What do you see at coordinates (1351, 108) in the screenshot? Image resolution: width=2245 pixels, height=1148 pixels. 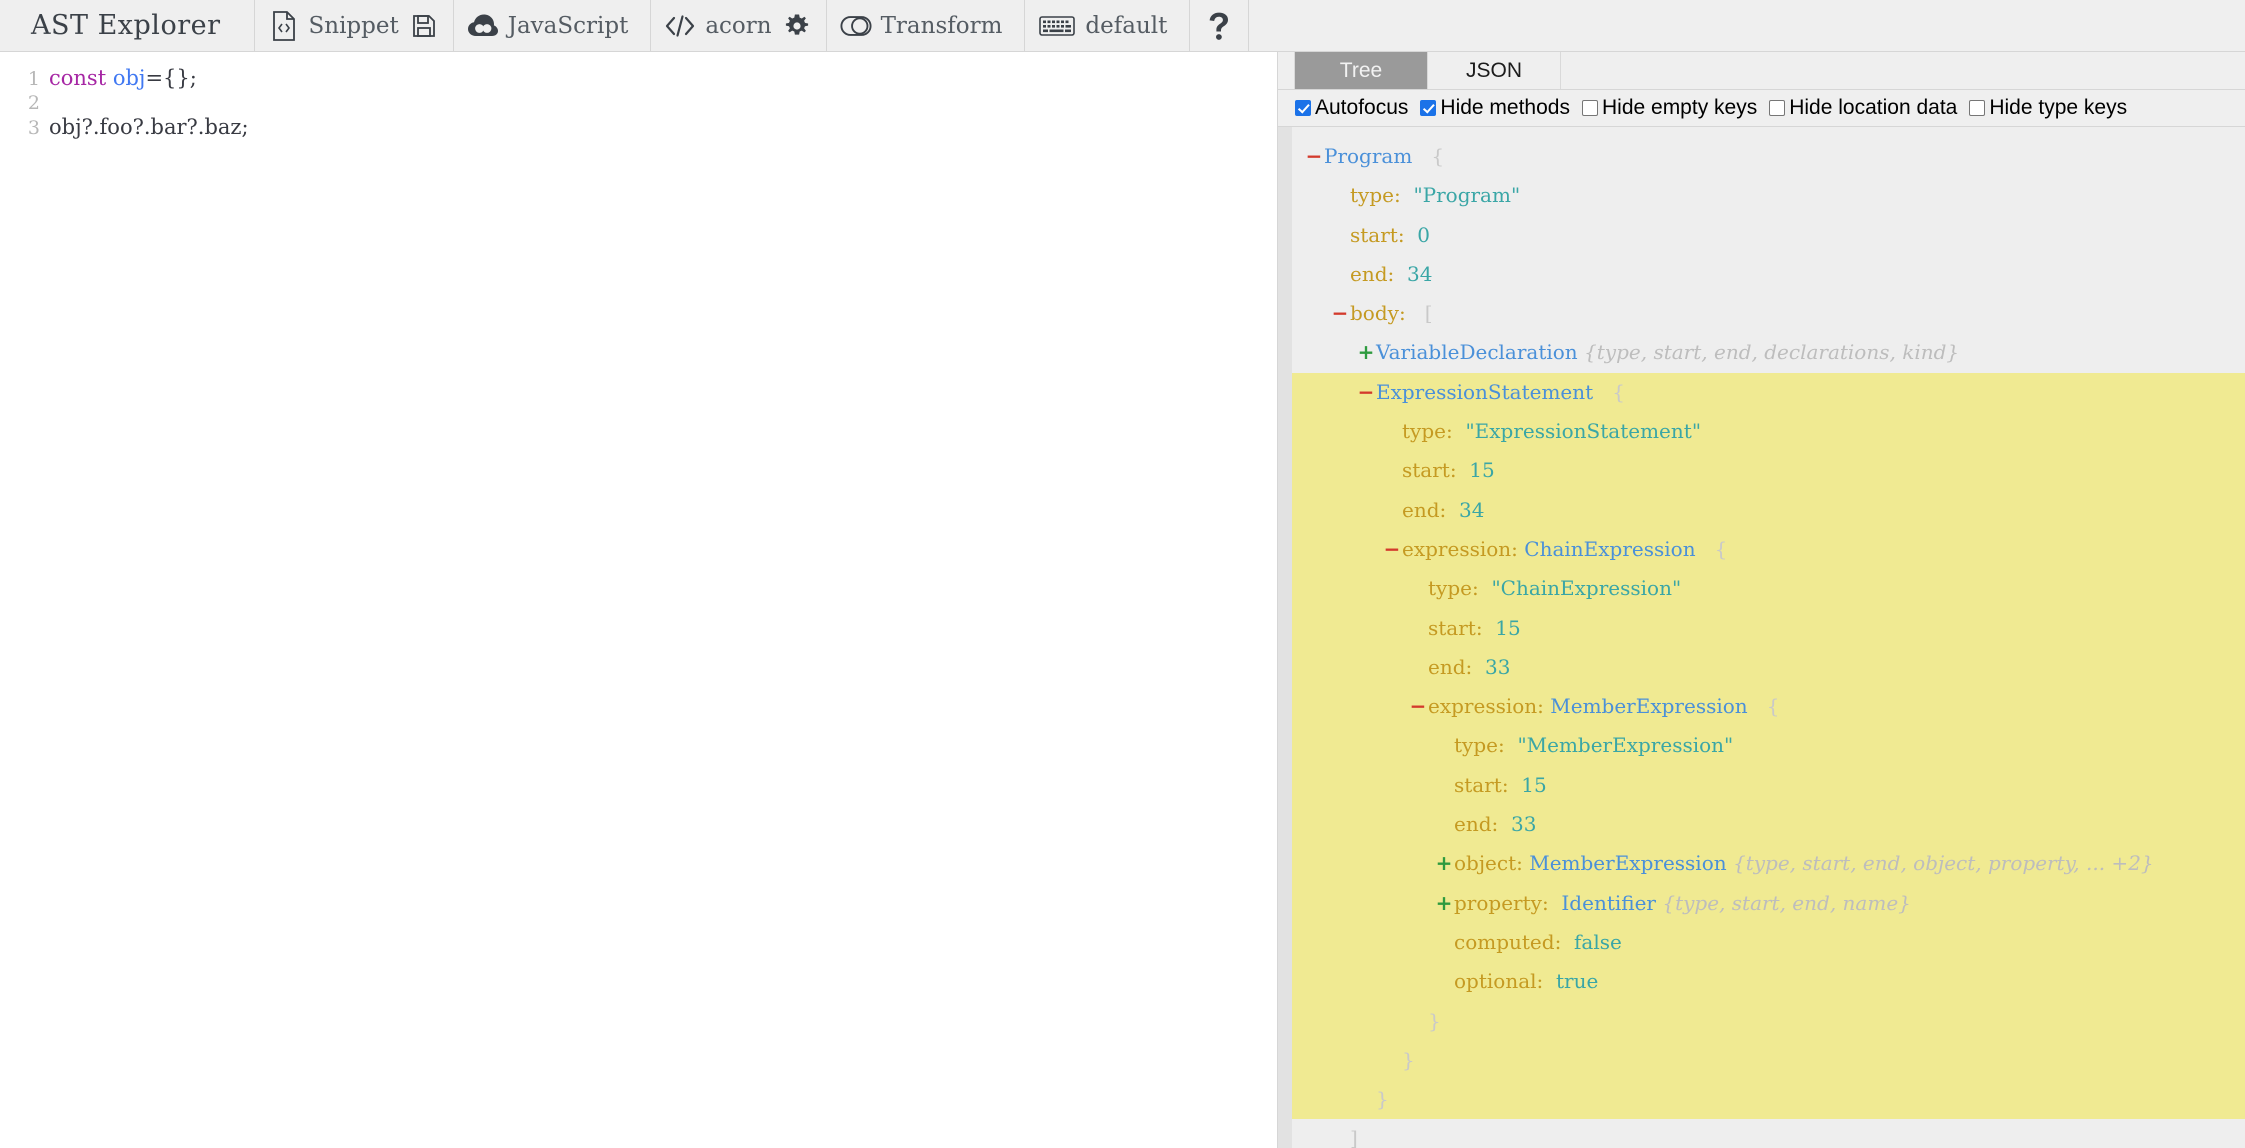 I see `option-autofocus: Autofocus` at bounding box center [1351, 108].